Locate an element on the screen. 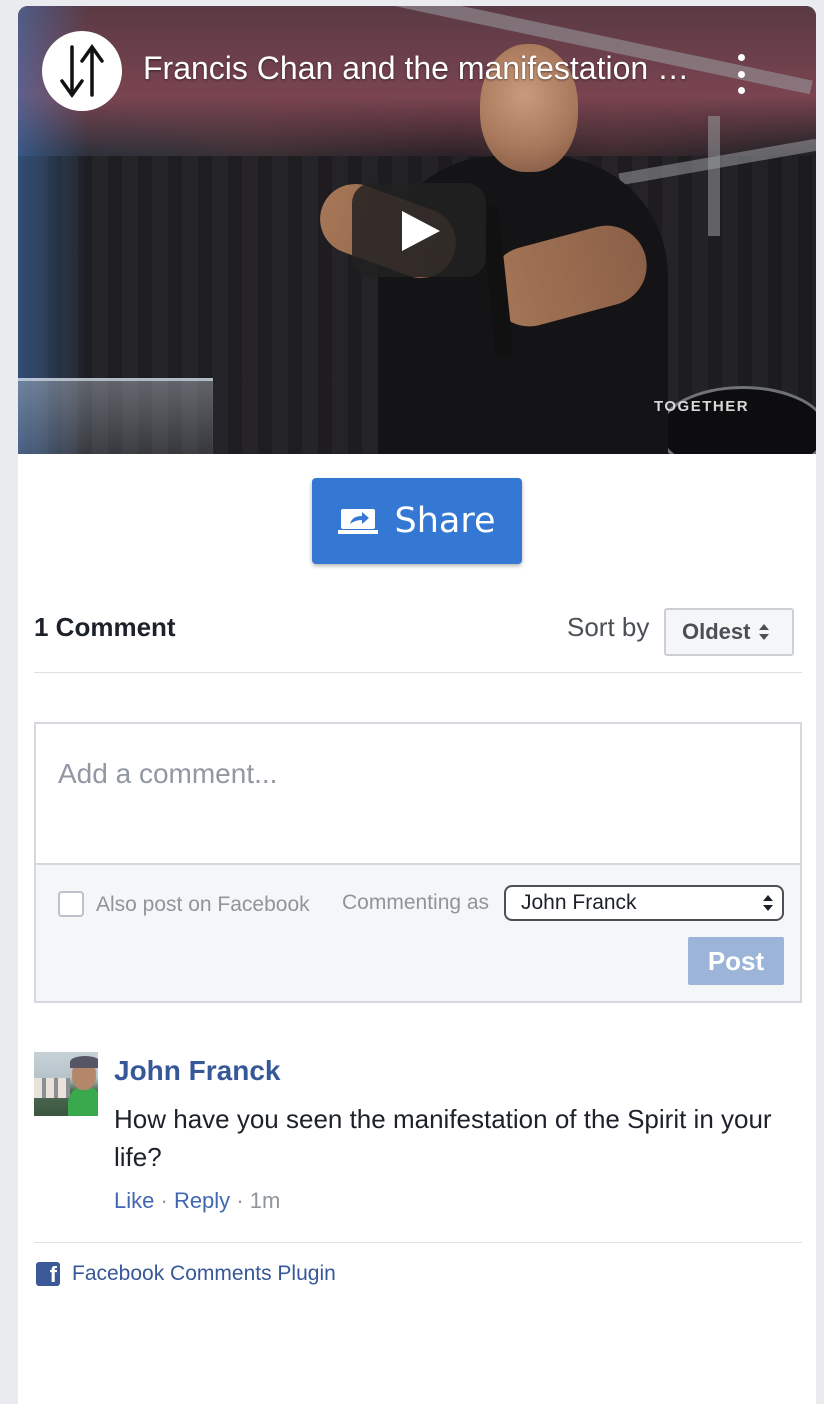 The width and height of the screenshot is (824, 1404). stage-sign: TOGETHER is located at coordinates (702, 406).